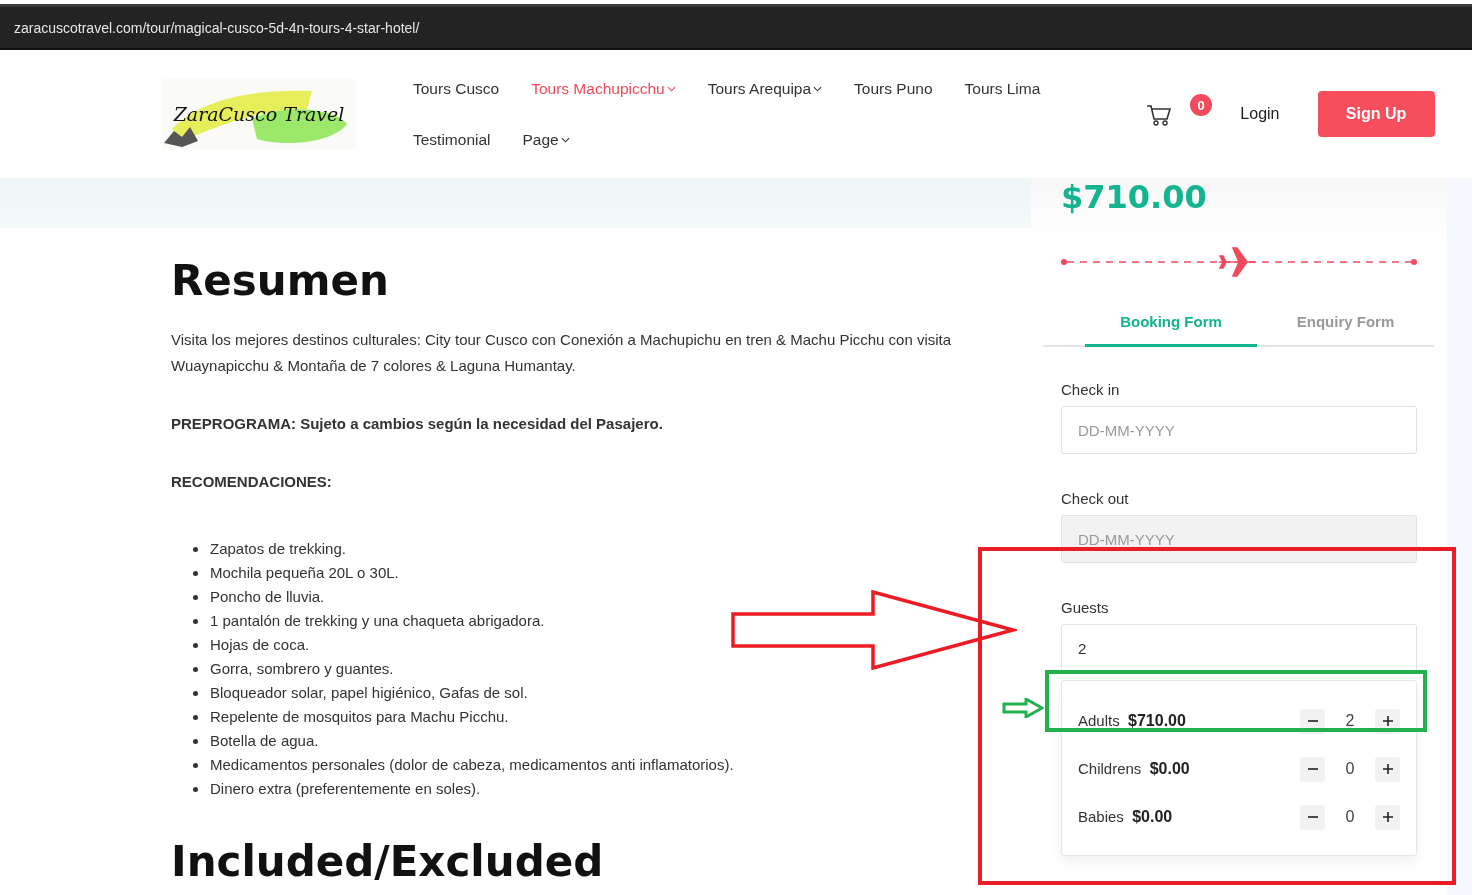 The height and width of the screenshot is (895, 1472). Describe the element at coordinates (280, 280) in the screenshot. I see `section-heading: Resumen` at that location.